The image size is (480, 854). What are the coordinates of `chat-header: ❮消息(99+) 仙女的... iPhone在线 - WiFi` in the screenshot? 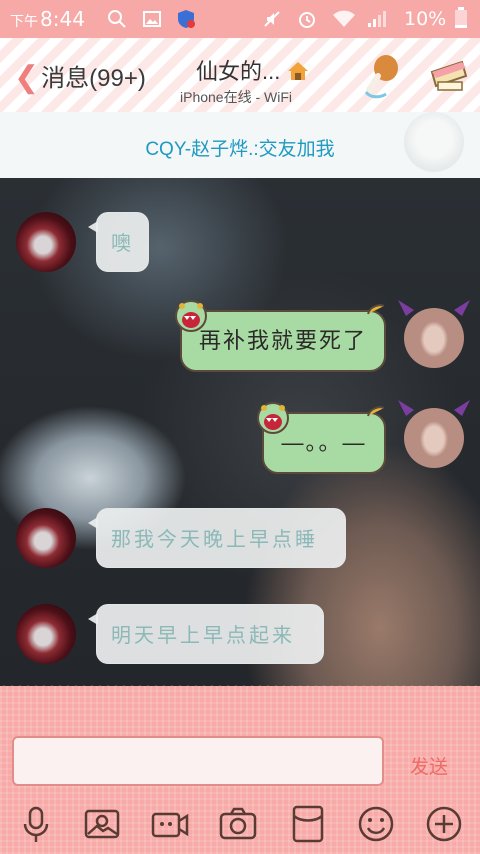 It's located at (240, 75).